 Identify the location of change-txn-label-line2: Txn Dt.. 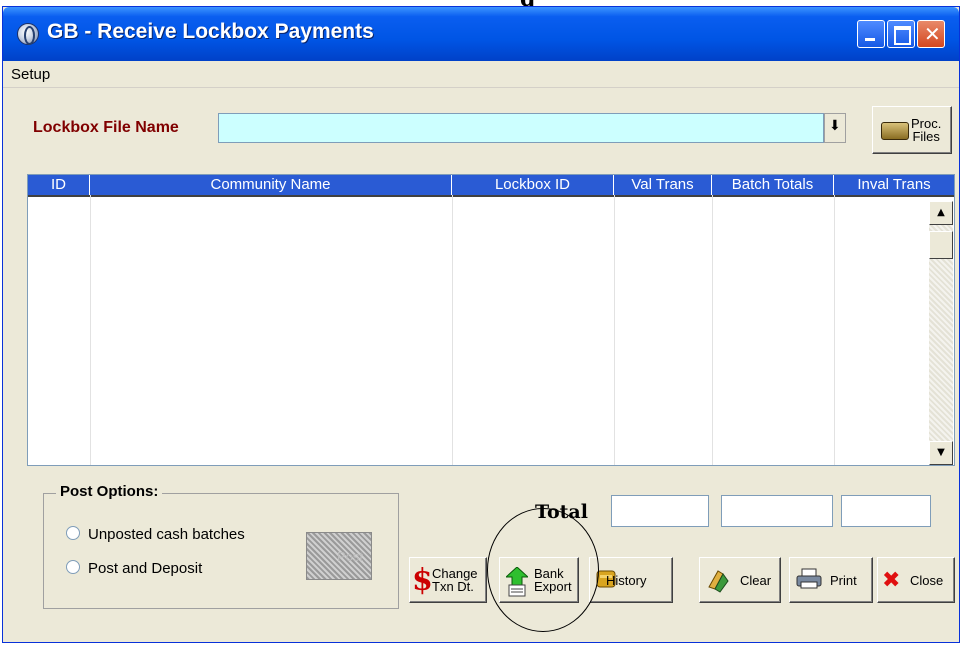
(453, 586).